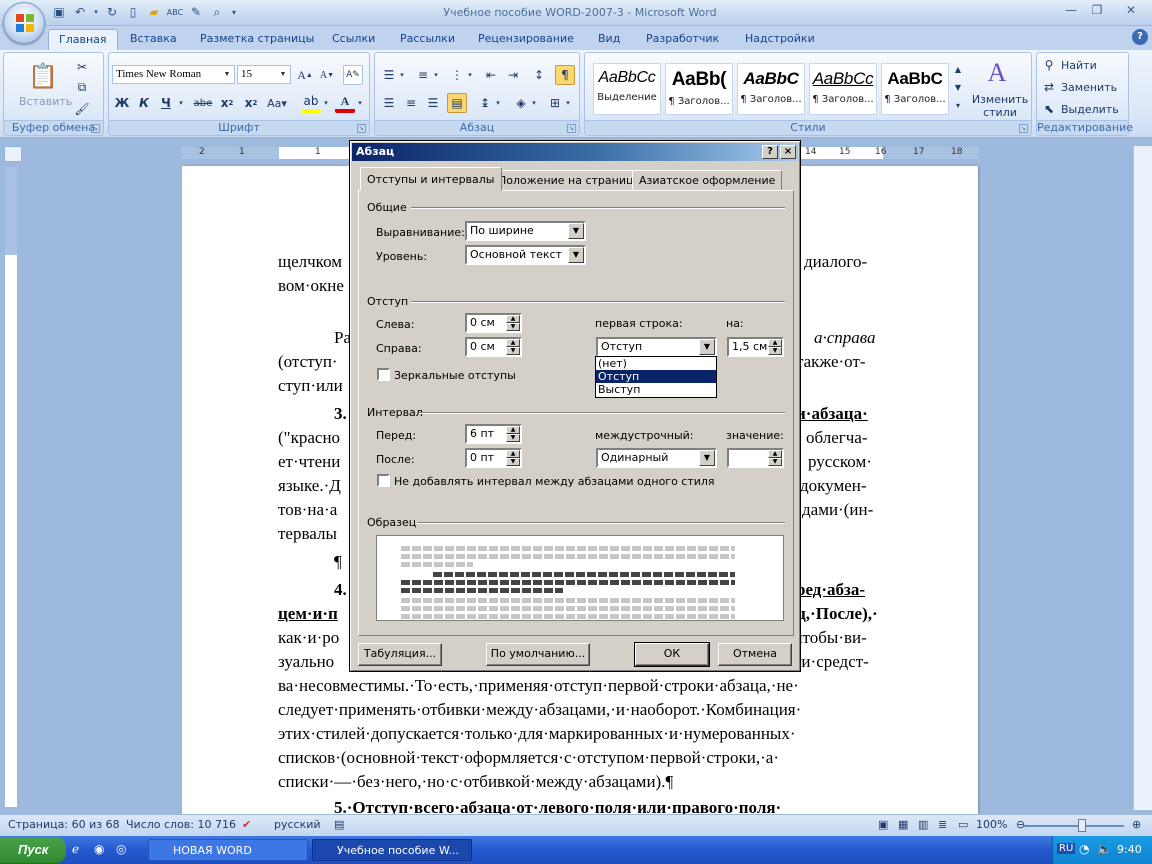 This screenshot has width=1152, height=864. What do you see at coordinates (525, 231) in the screenshot?
I see `alignment-select: По ширине ▼` at bounding box center [525, 231].